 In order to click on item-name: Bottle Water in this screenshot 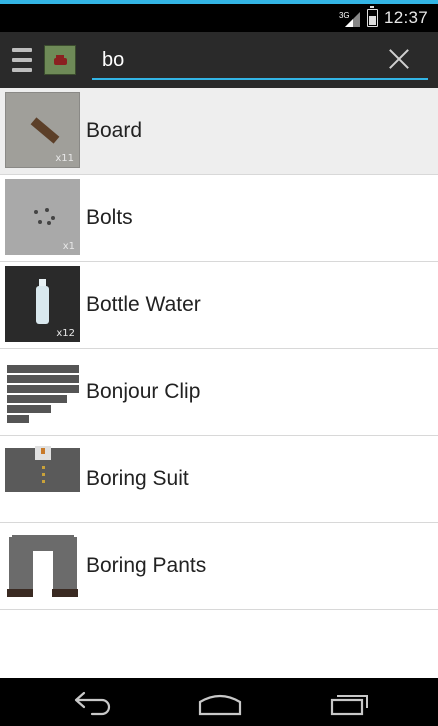, I will do `click(143, 304)`.